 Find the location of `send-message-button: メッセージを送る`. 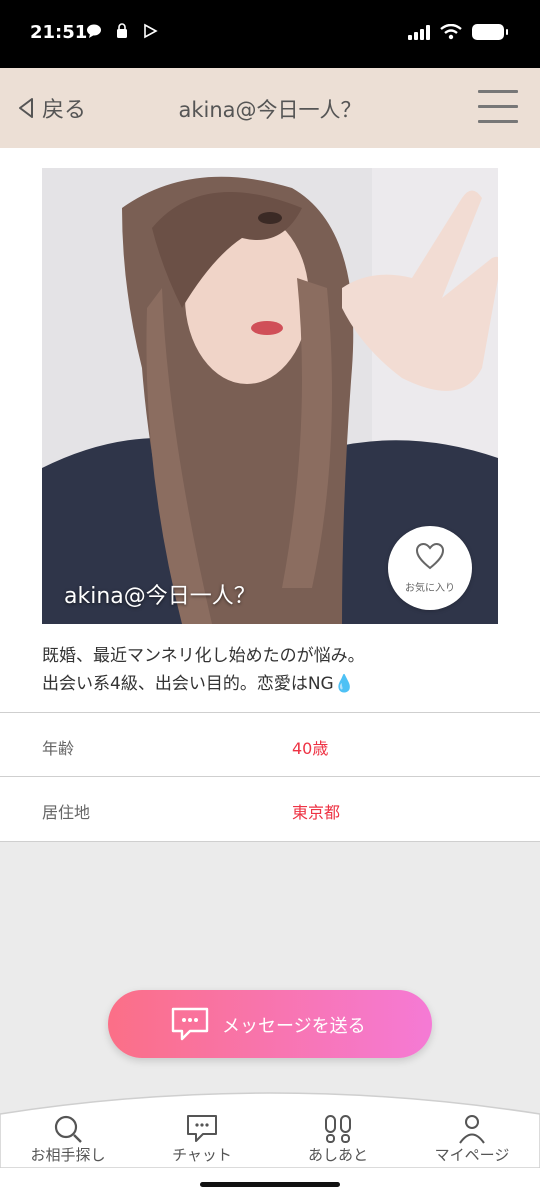

send-message-button: メッセージを送る is located at coordinates (270, 1024).